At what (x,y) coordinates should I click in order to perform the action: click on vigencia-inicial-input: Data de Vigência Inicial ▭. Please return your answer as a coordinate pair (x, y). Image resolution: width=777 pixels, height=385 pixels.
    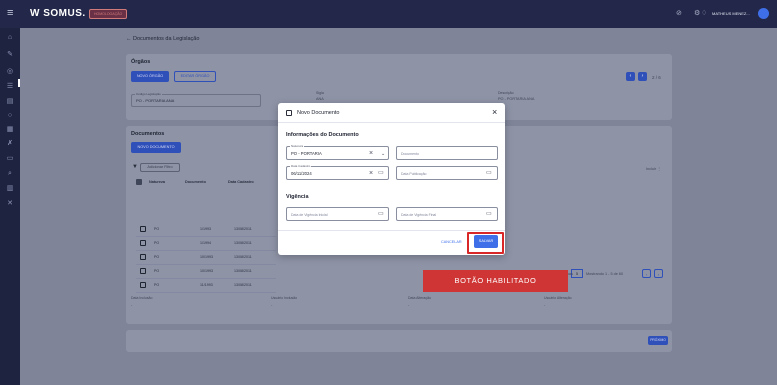
    Looking at the image, I should click on (337, 214).